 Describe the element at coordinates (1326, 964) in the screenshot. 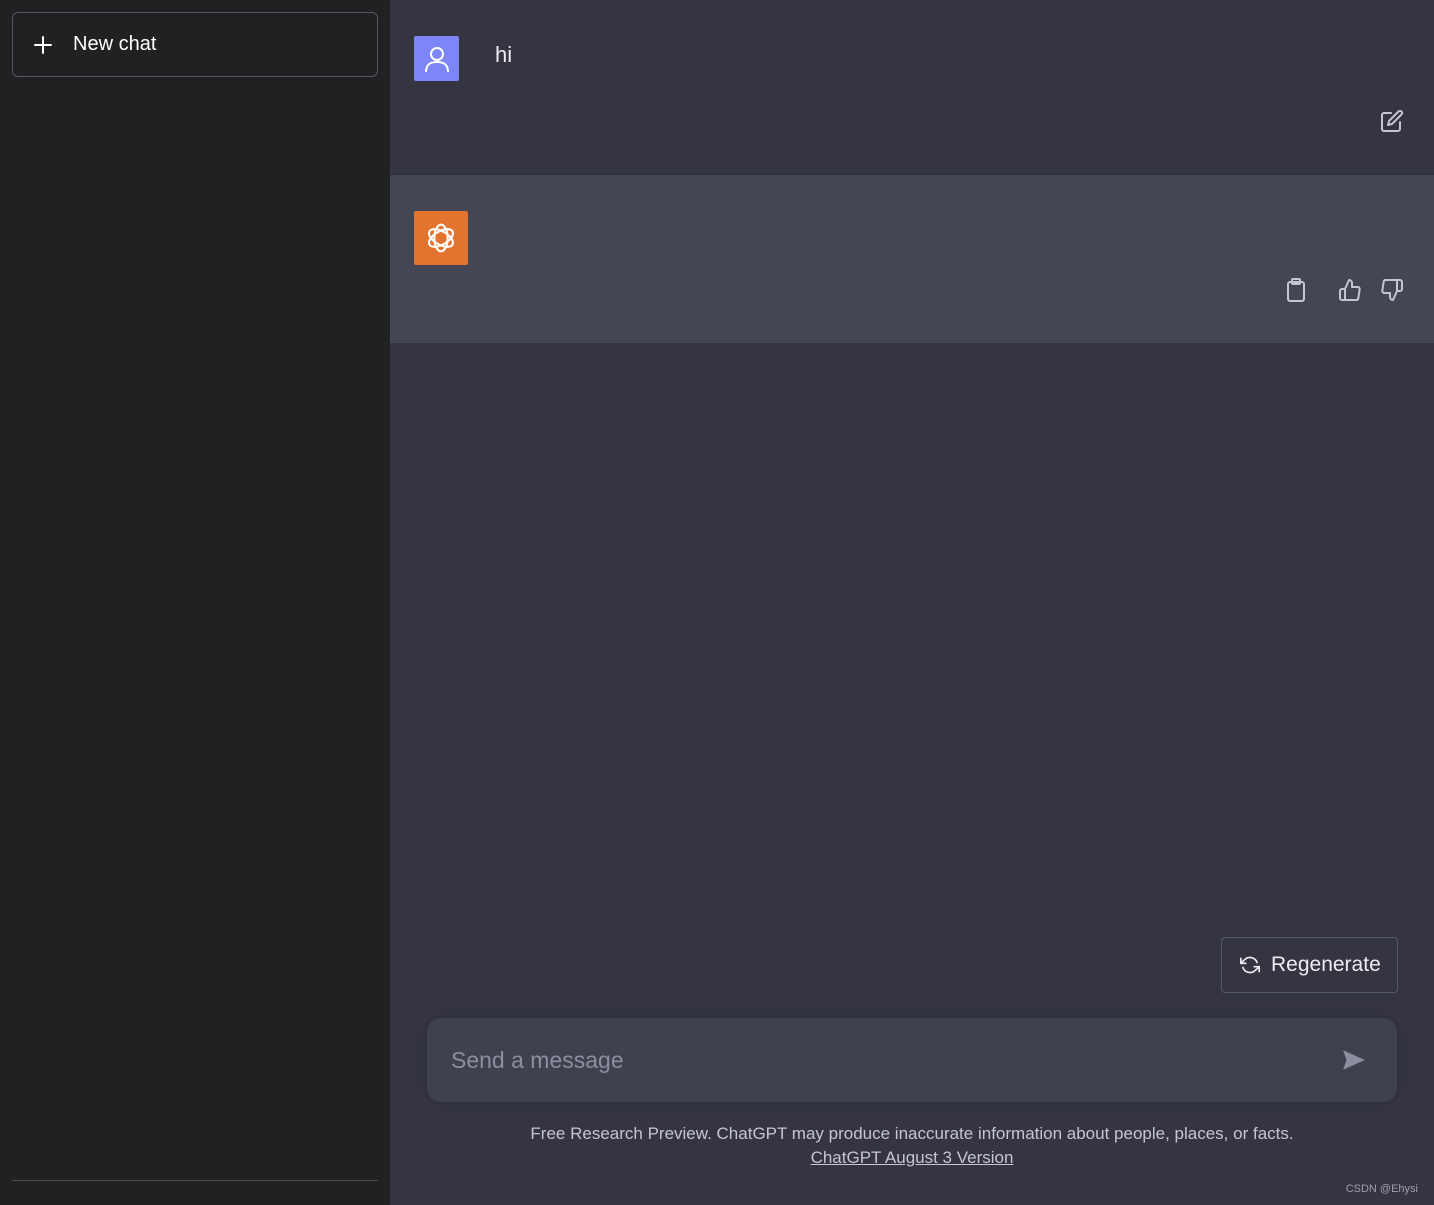

I see `regenerate-label: Regenerate` at that location.